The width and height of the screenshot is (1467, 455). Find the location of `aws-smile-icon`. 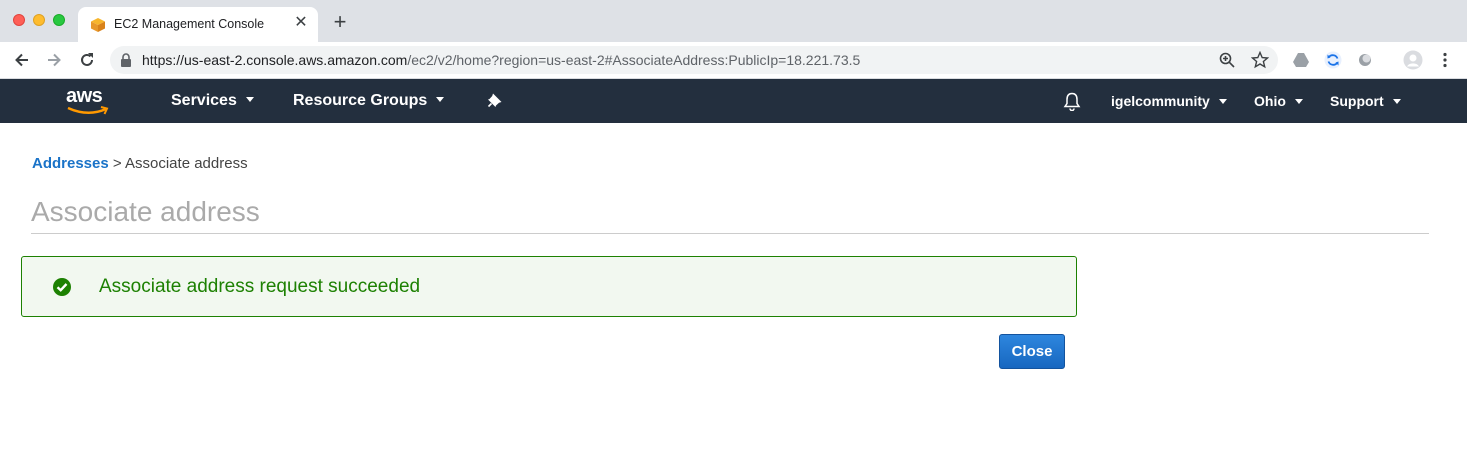

aws-smile-icon is located at coordinates (88, 110).